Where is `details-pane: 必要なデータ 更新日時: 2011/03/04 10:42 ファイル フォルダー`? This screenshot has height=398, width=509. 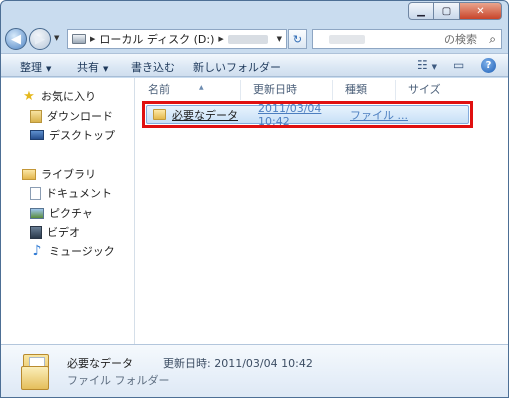 details-pane: 必要なデータ 更新日時: 2011/03/04 10:42 ファイル フォルダー is located at coordinates (254, 370).